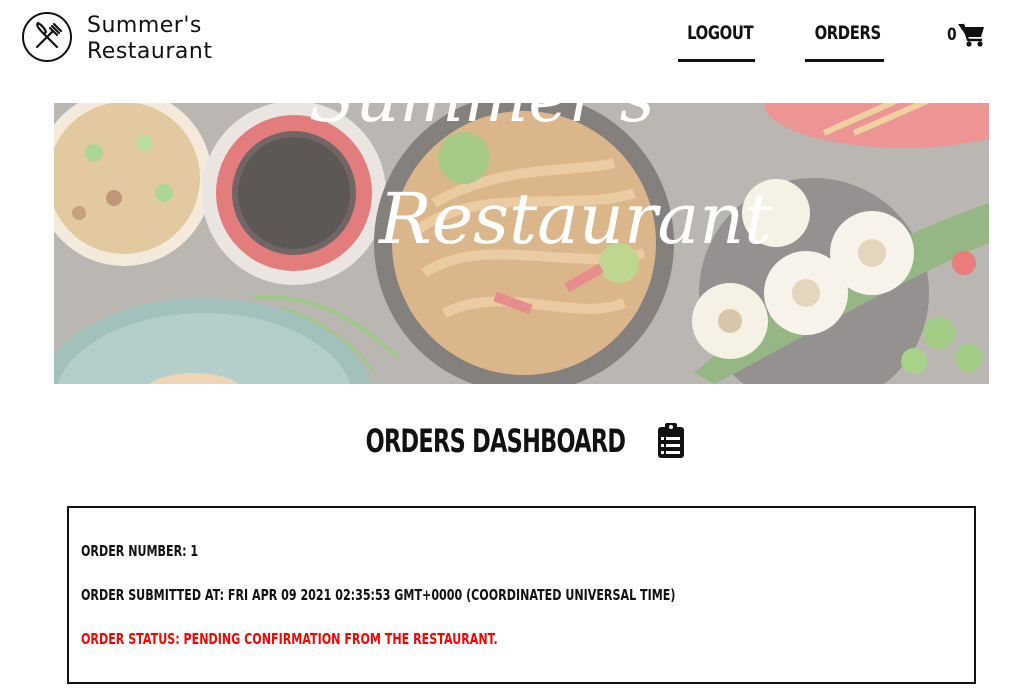  What do you see at coordinates (848, 33) in the screenshot?
I see `orders-link: ORDERS` at bounding box center [848, 33].